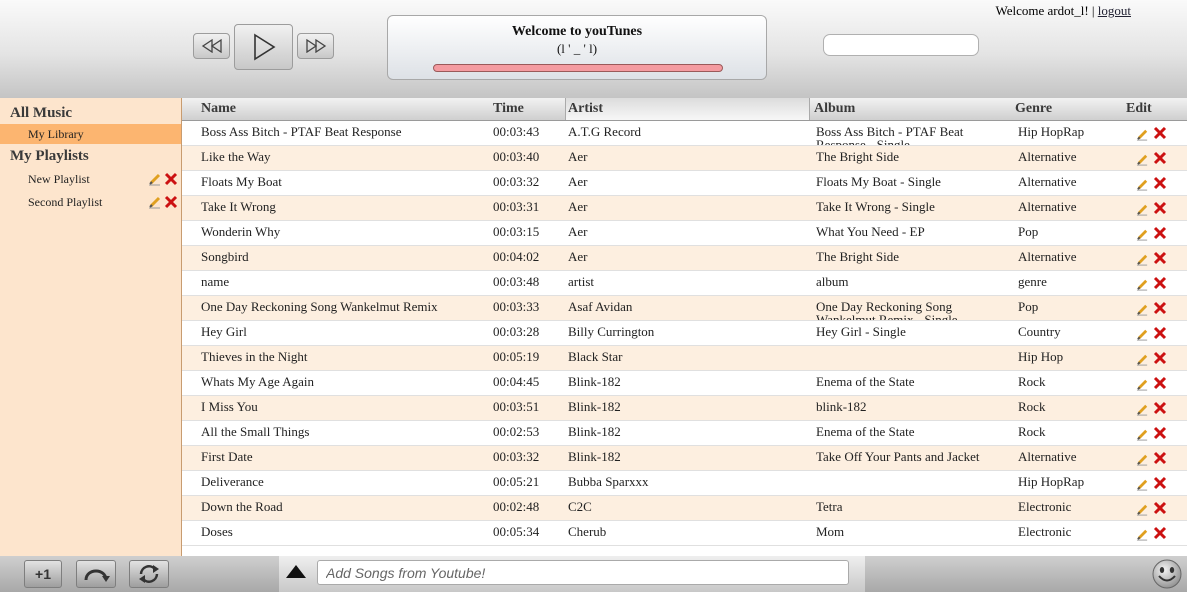 The height and width of the screenshot is (592, 1187). Describe the element at coordinates (1051, 481) in the screenshot. I see `song-genre: Hip HopRap` at that location.